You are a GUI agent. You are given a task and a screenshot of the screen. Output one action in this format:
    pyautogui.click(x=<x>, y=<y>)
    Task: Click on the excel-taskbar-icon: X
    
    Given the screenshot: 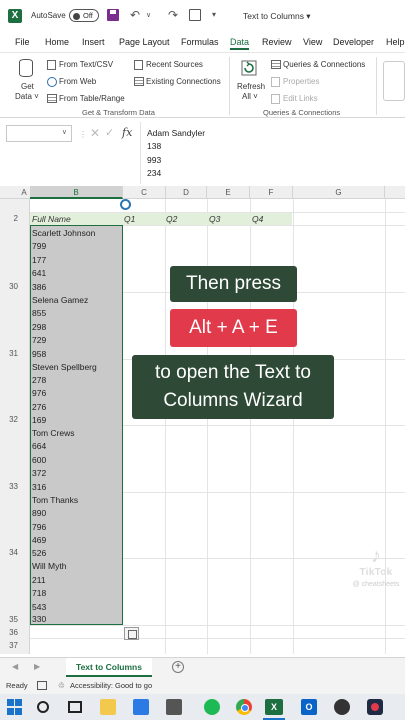 What is the action you would take?
    pyautogui.click(x=274, y=707)
    